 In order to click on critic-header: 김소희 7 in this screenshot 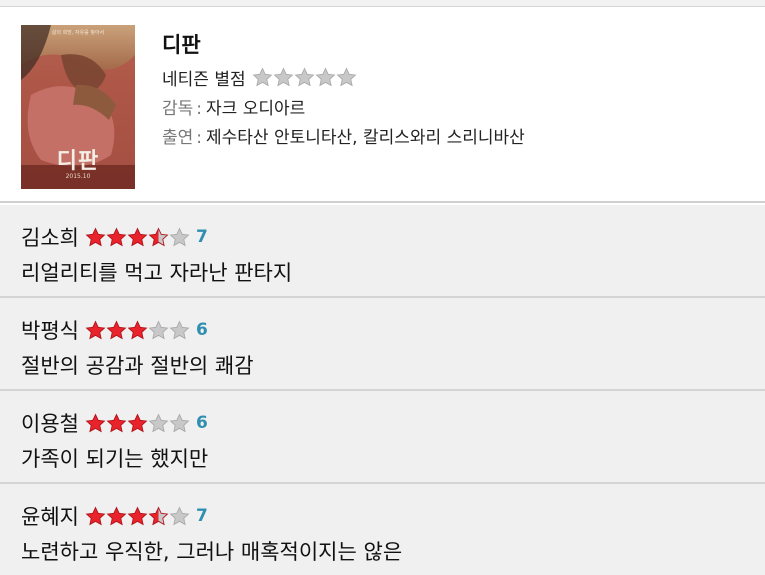, I will do `click(114, 237)`.